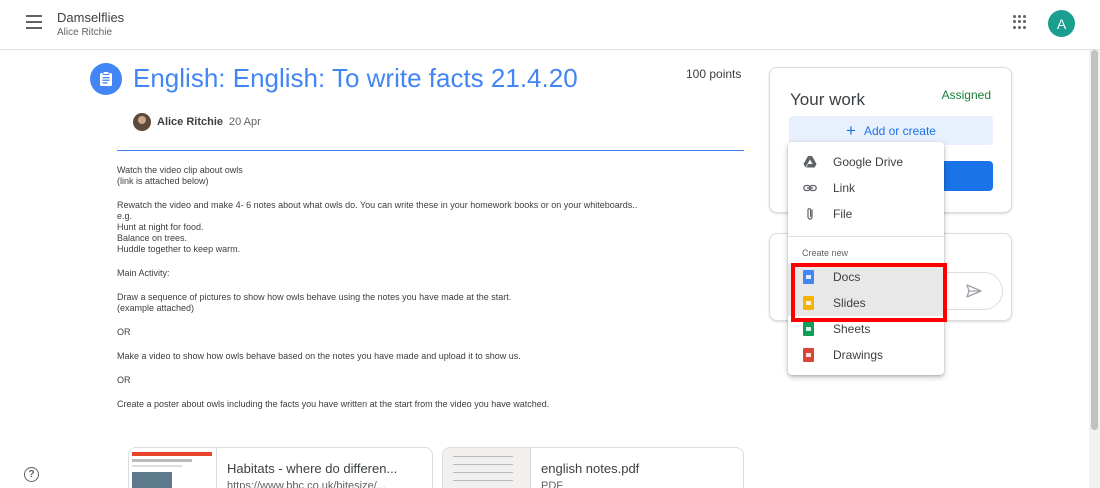 Image resolution: width=1100 pixels, height=488 pixels. What do you see at coordinates (843, 214) in the screenshot?
I see `menu-item-label: File` at bounding box center [843, 214].